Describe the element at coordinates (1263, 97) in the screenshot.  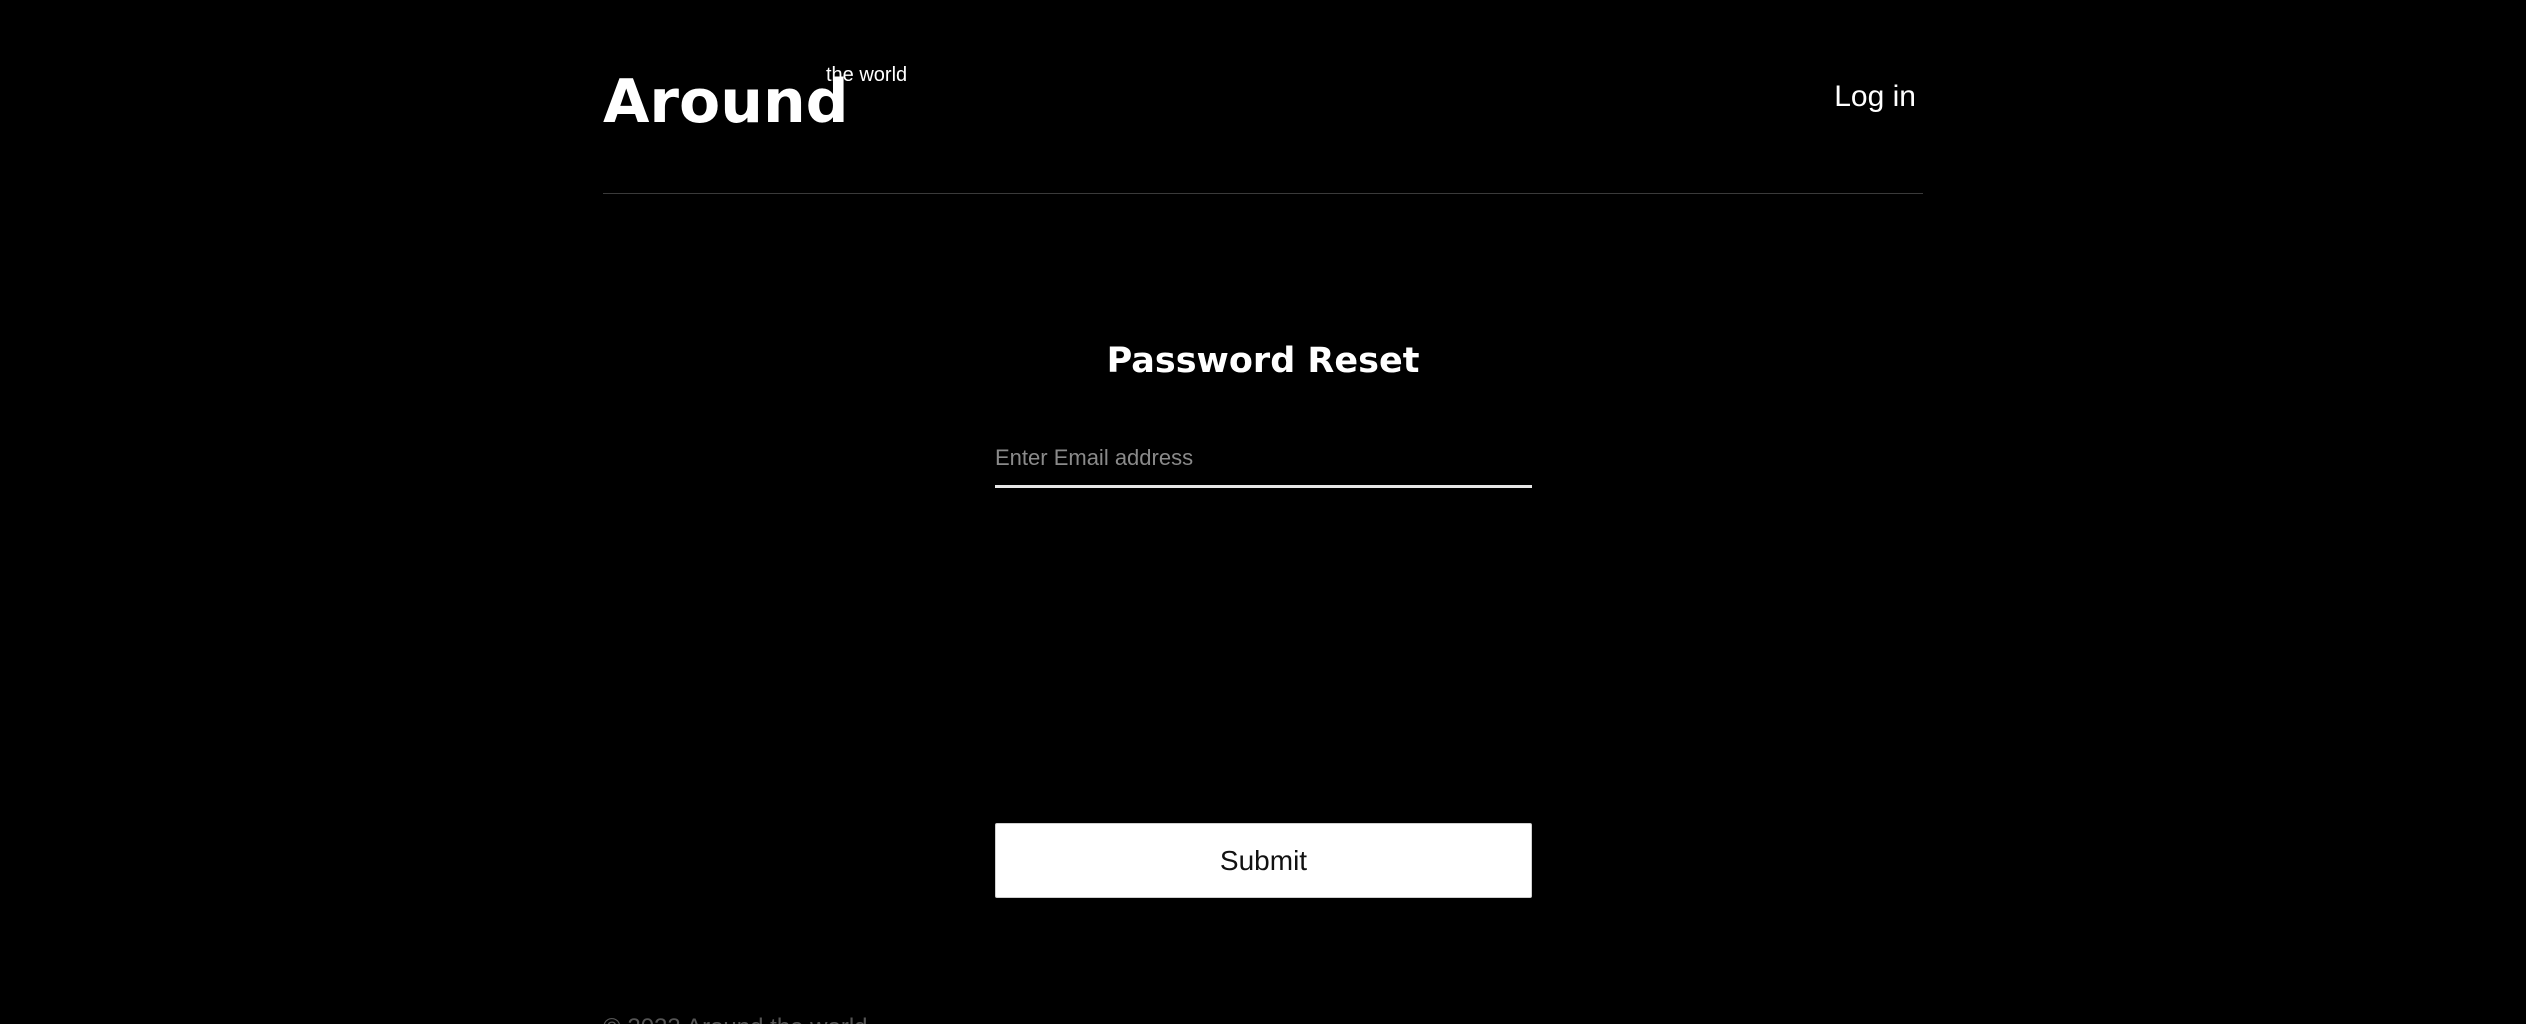
I see `site-header: Around the world Log in` at that location.